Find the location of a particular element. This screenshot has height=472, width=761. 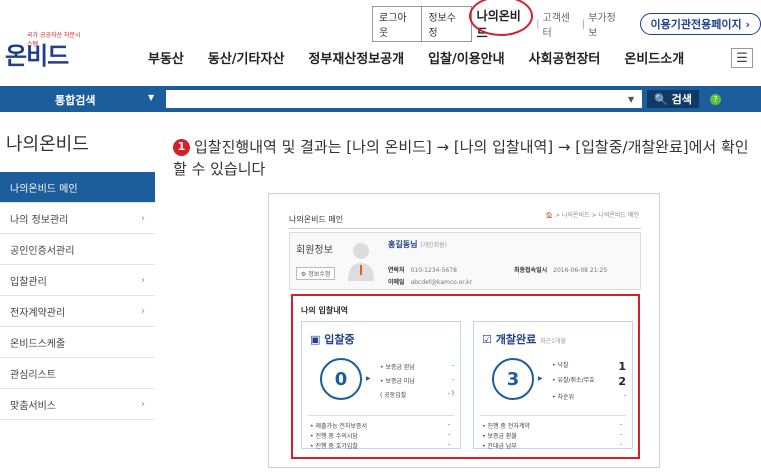

sidebar-item-label: 공인인증서관리 is located at coordinates (42, 251).